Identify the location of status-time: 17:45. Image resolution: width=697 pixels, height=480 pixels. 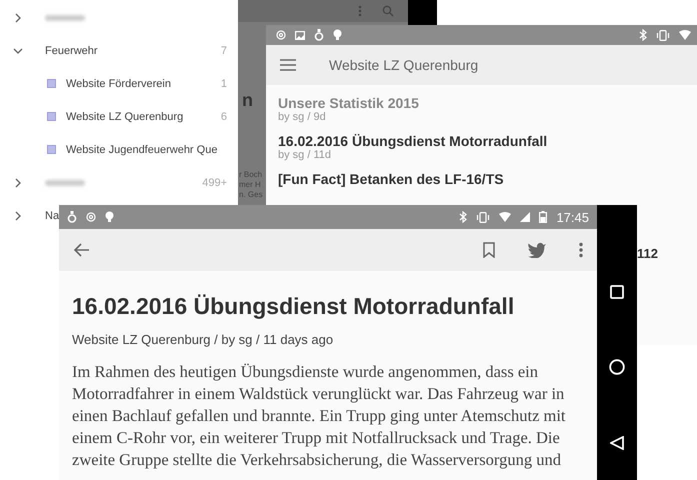
(572, 217).